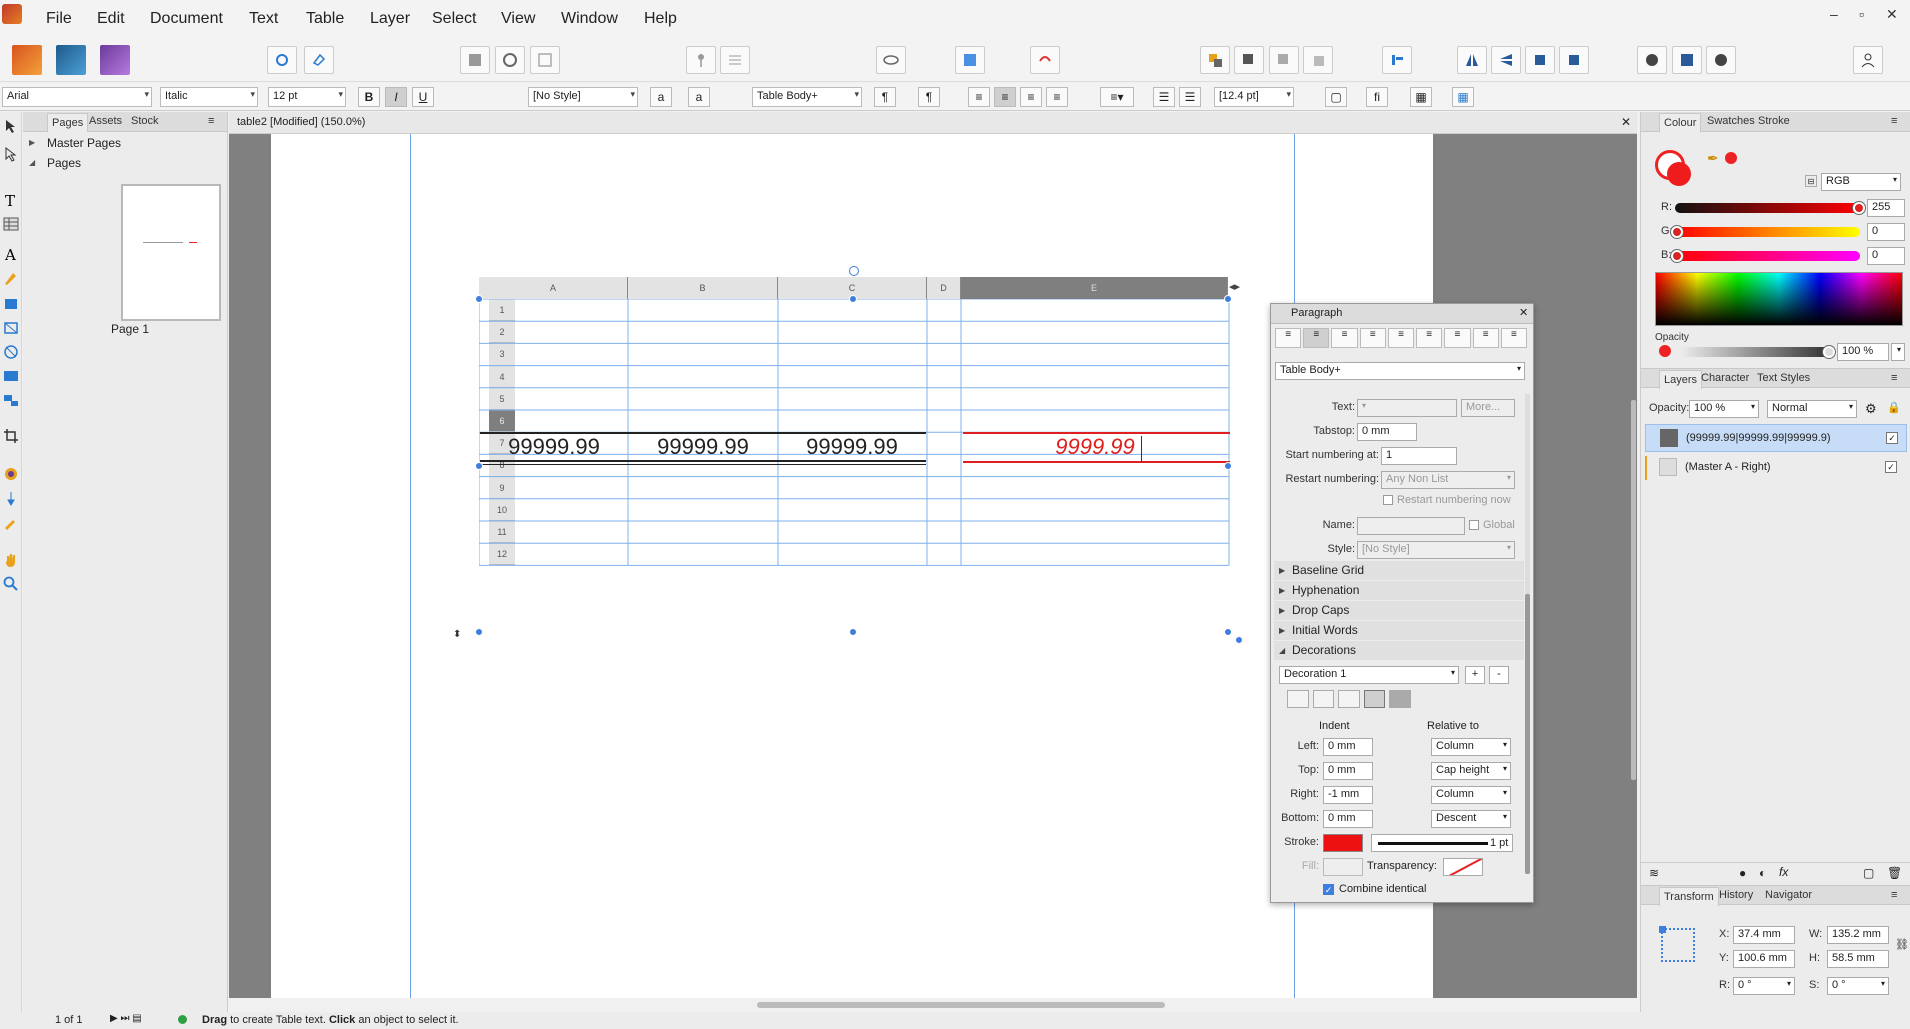  Describe the element at coordinates (11, 224) in the screenshot. I see `table-tool-icon` at that location.